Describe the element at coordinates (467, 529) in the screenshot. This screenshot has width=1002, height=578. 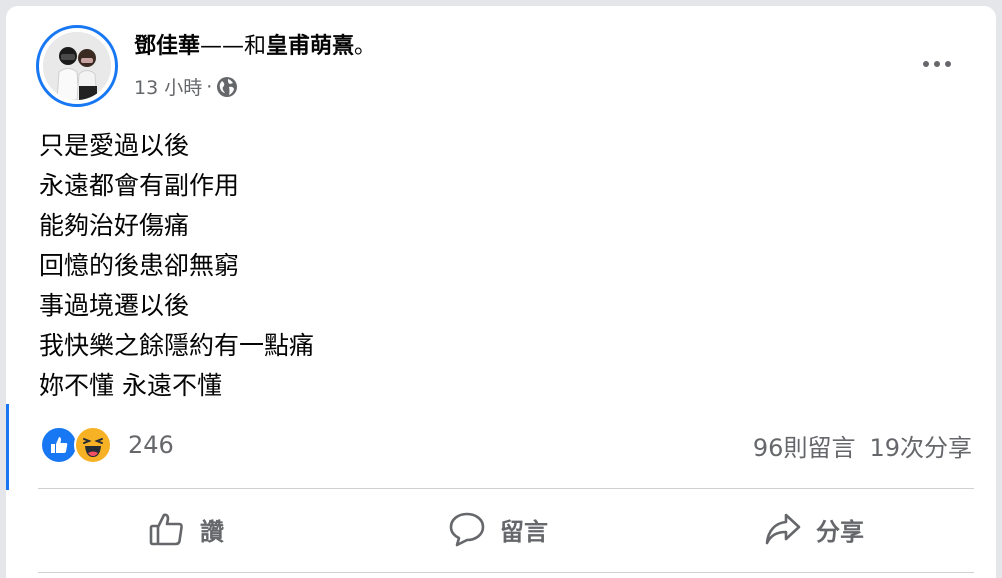
I see `comment-bubble-icon` at that location.